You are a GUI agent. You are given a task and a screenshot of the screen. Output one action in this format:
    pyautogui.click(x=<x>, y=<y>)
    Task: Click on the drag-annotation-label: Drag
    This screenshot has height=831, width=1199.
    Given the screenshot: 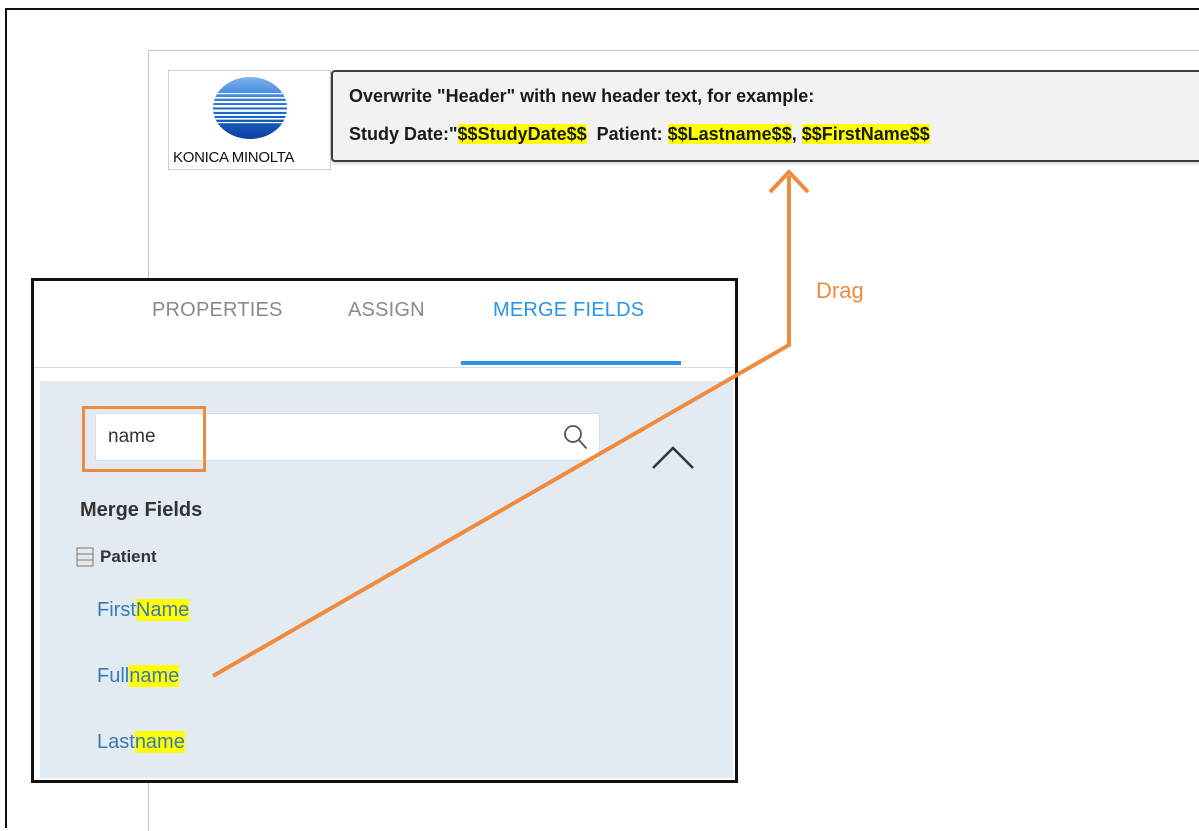 What is the action you would take?
    pyautogui.click(x=840, y=290)
    